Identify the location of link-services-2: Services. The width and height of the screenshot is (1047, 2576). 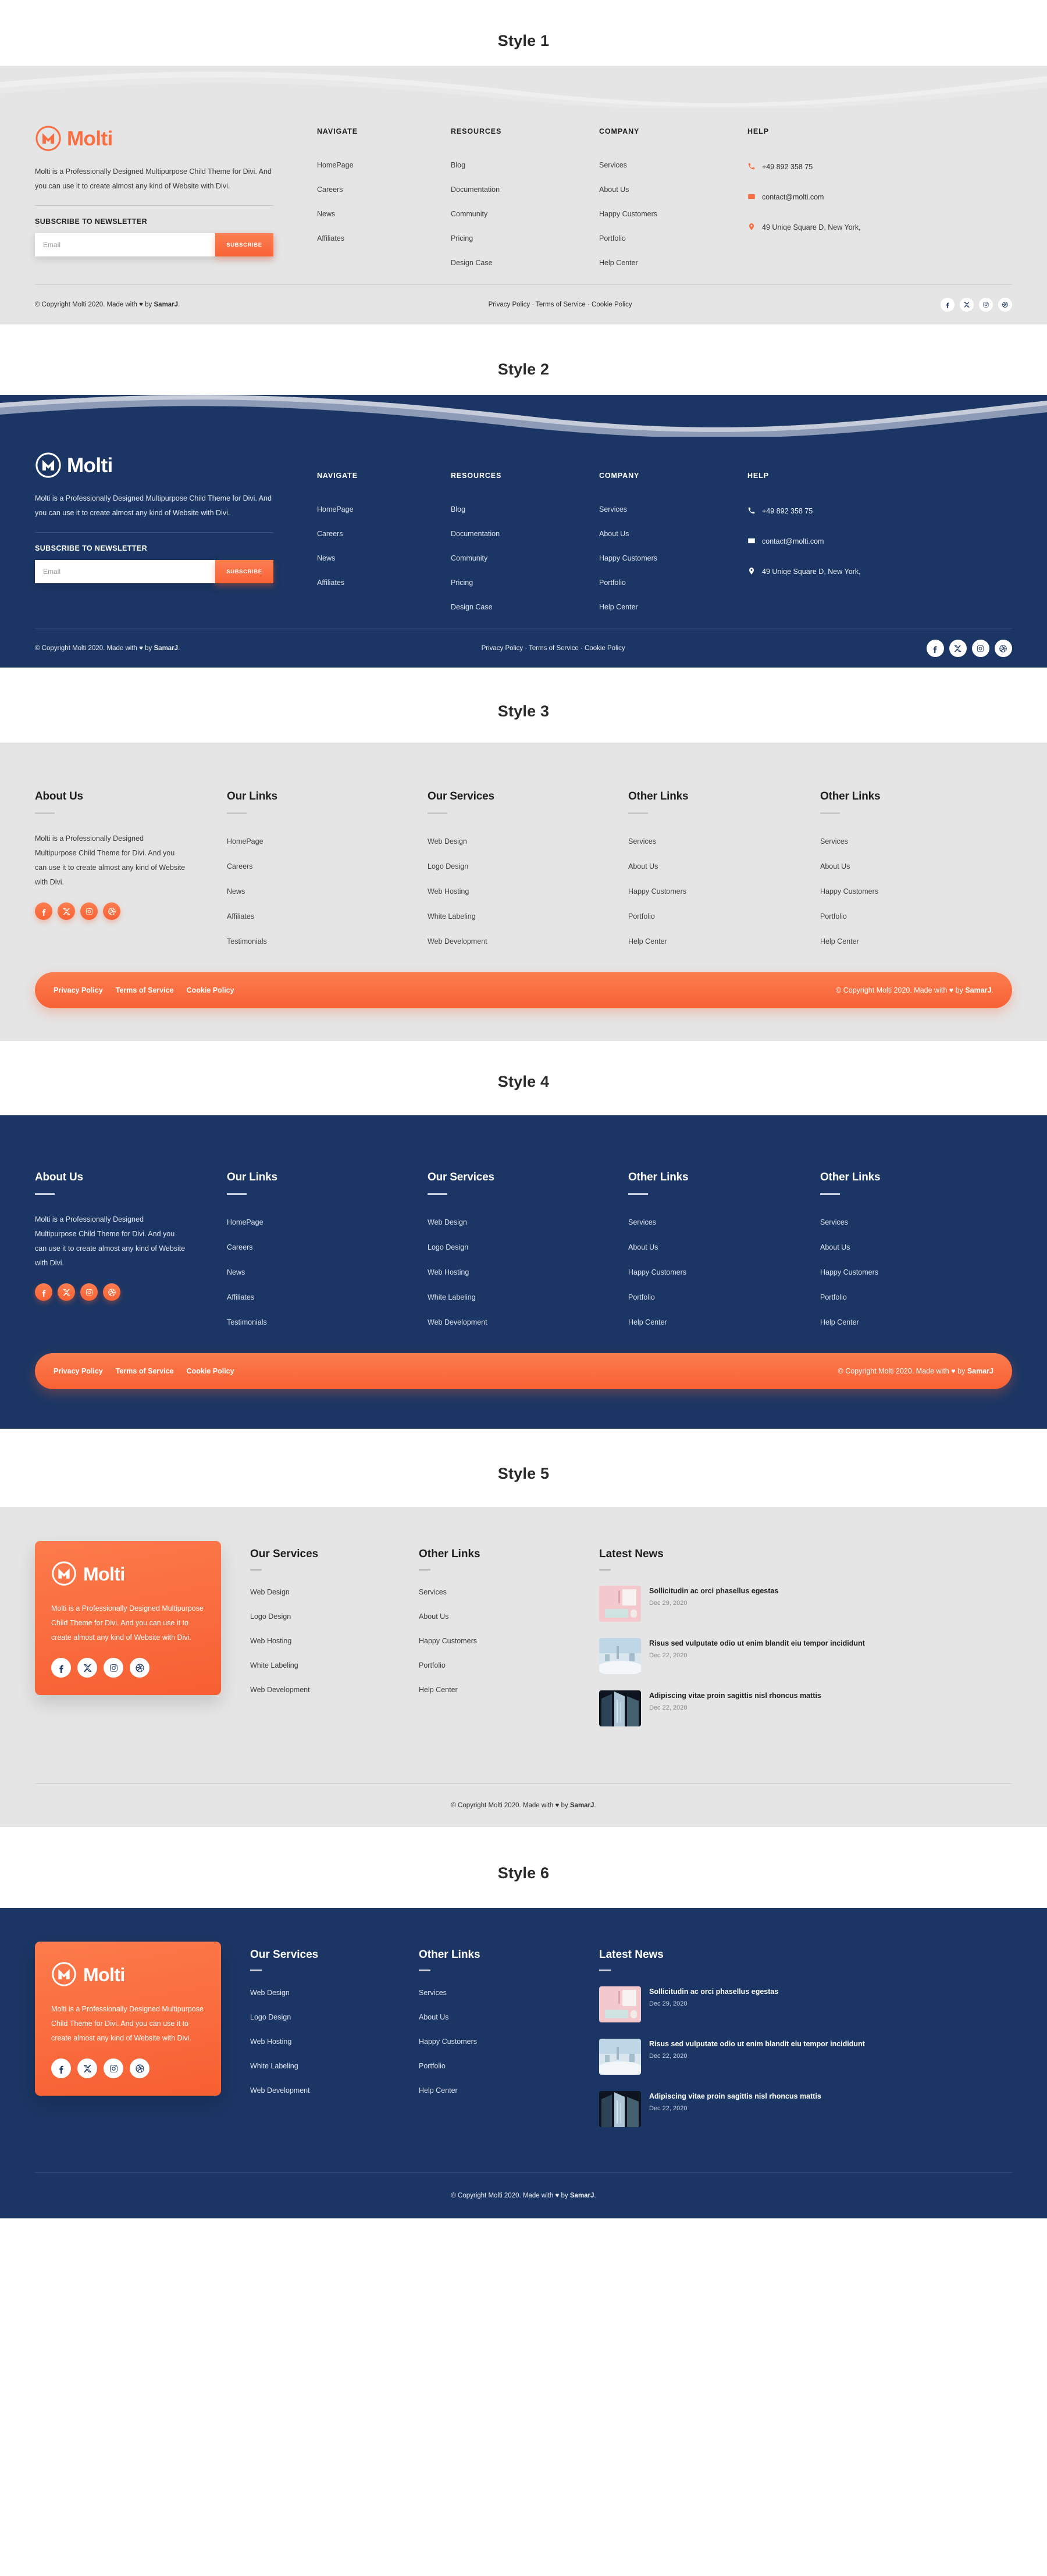
(916, 841).